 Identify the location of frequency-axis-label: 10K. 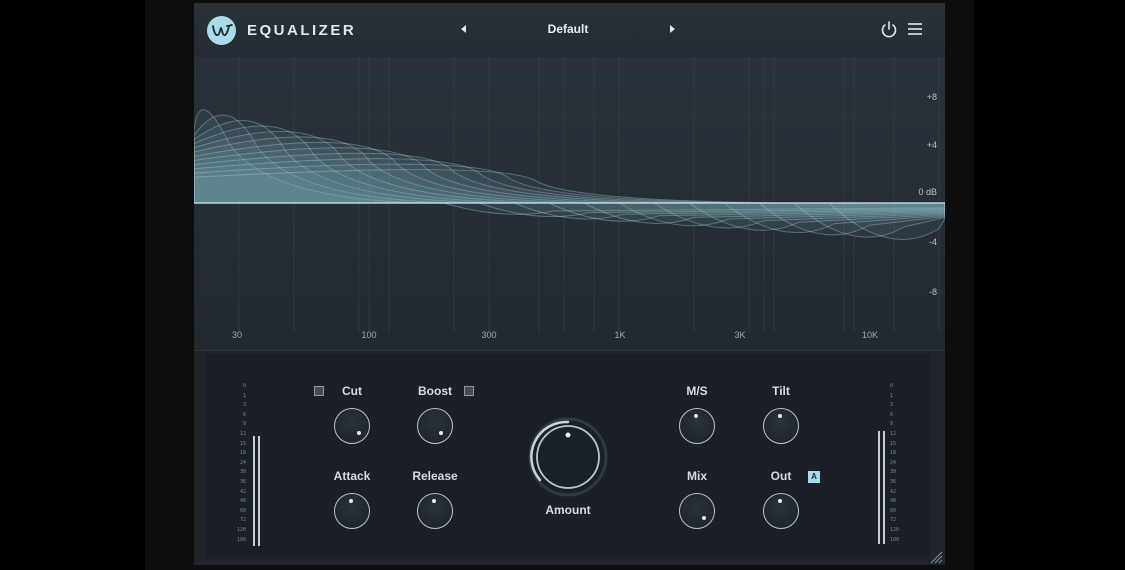
(870, 335).